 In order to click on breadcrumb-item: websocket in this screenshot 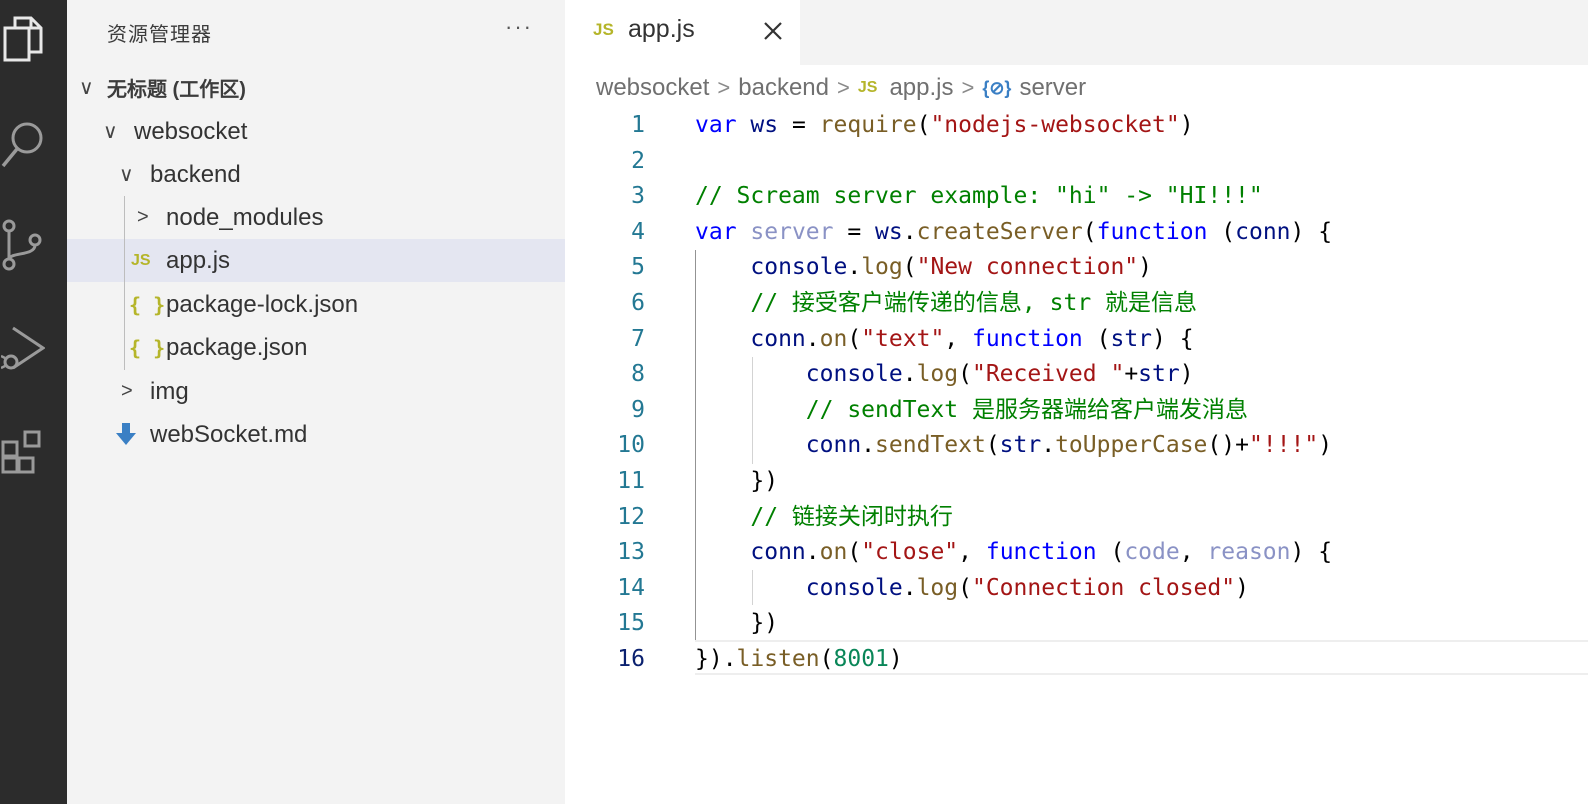, I will do `click(652, 88)`.